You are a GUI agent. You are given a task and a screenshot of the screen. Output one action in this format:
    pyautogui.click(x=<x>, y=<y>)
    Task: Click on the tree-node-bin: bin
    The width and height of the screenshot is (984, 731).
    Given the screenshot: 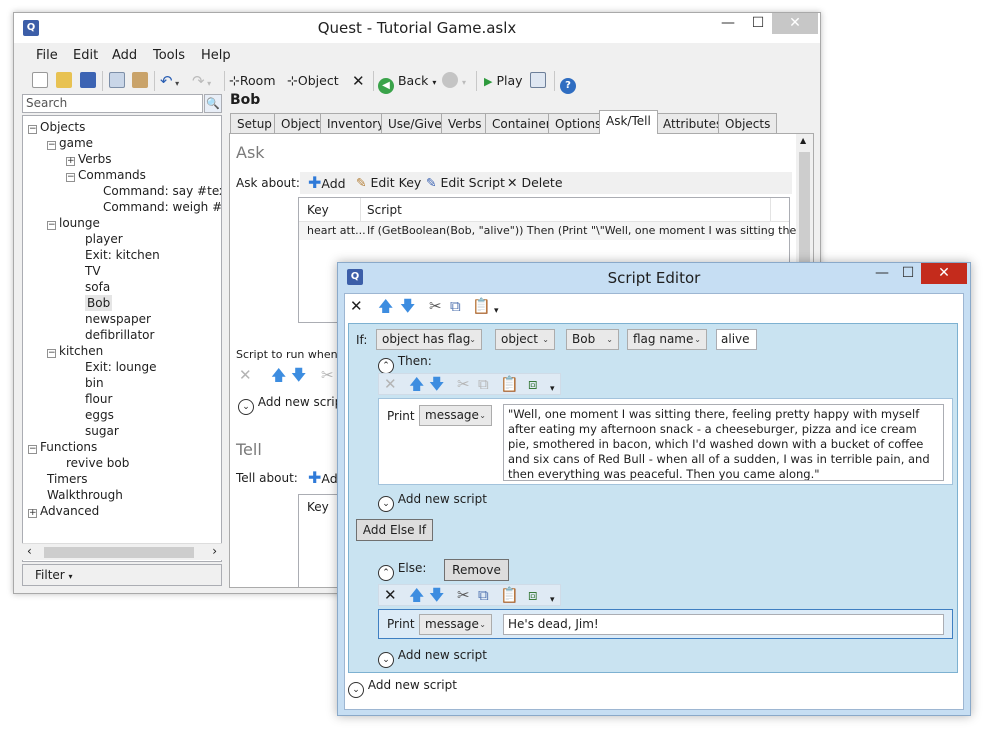 What is the action you would take?
    pyautogui.click(x=94, y=383)
    